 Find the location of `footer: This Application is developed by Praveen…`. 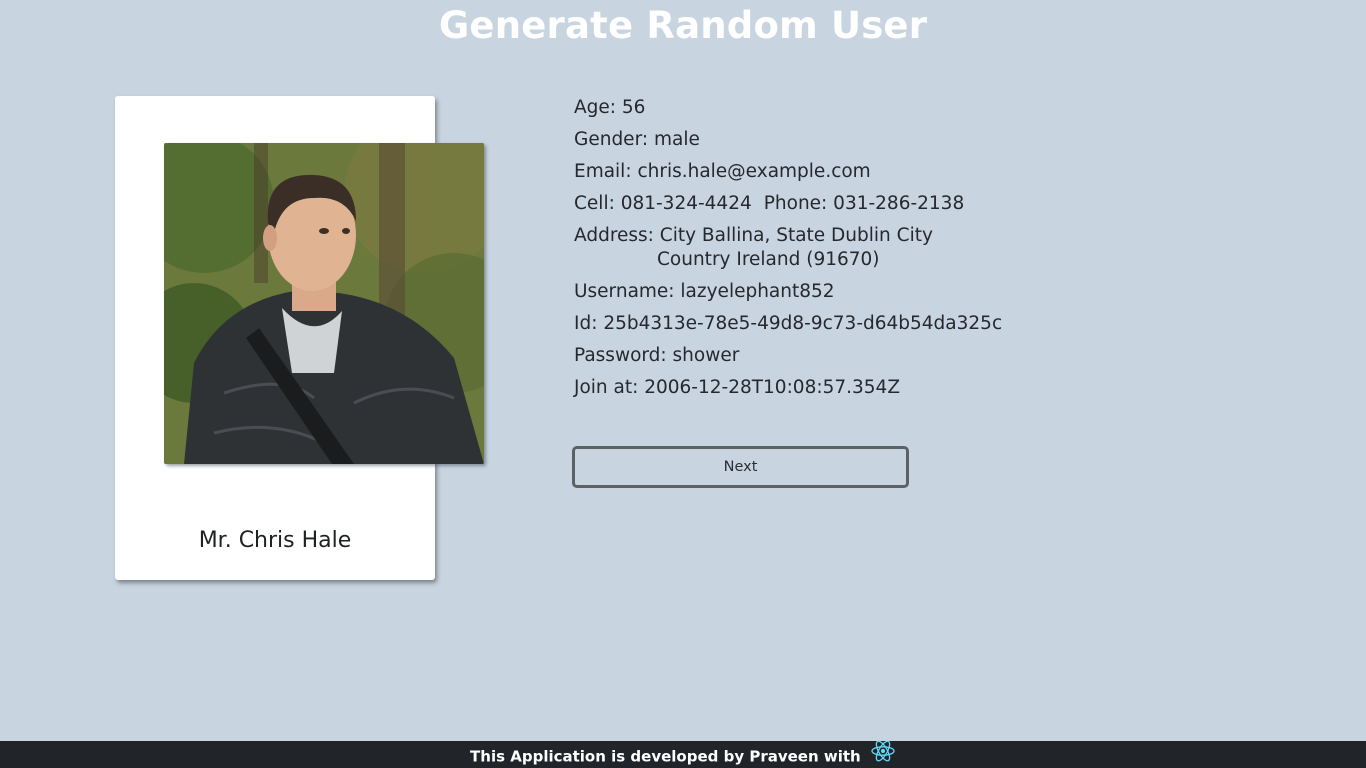

footer: This Application is developed by Praveen… is located at coordinates (683, 753).